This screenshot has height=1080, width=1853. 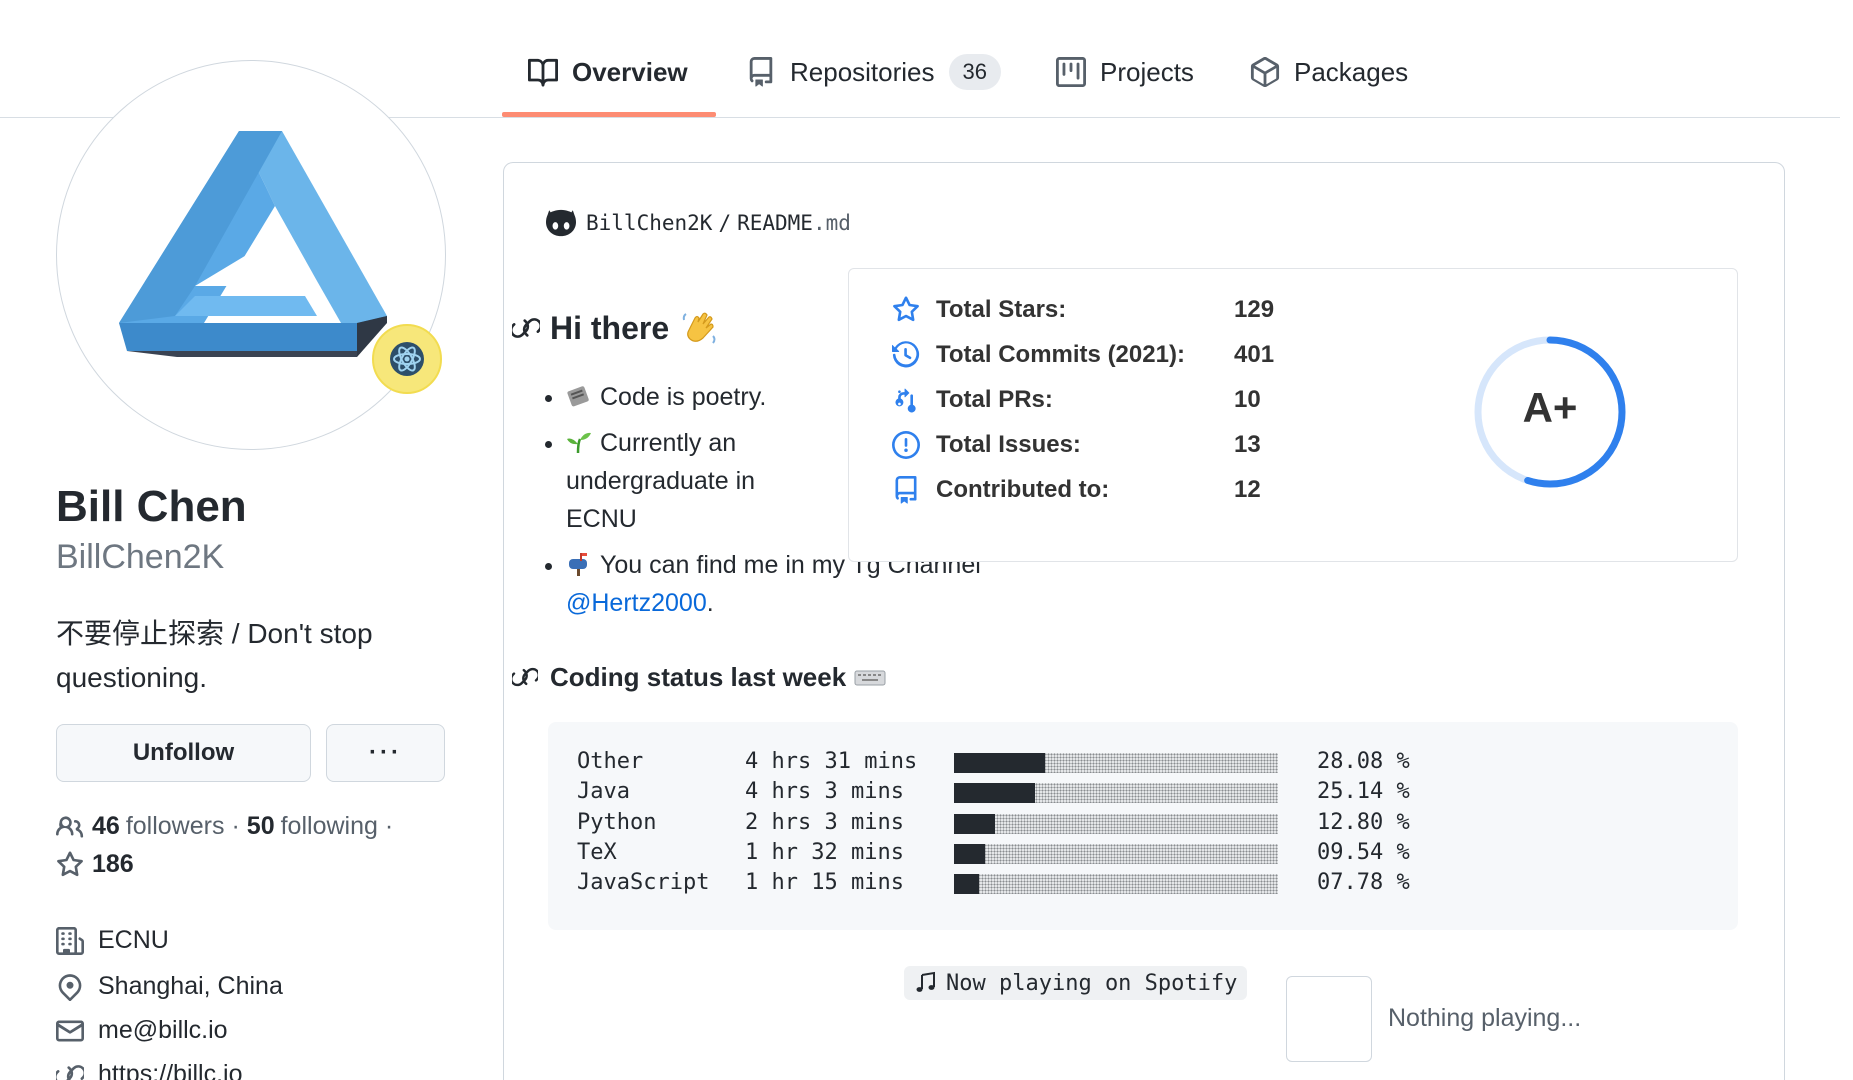 I want to click on list-item: Code is poetry., so click(x=696, y=397).